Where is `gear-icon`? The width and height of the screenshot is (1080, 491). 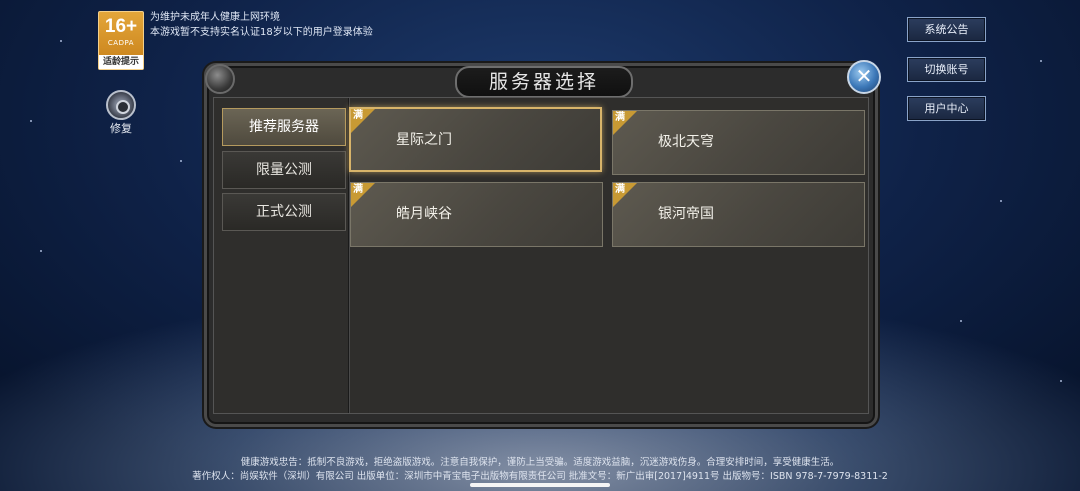 gear-icon is located at coordinates (121, 105).